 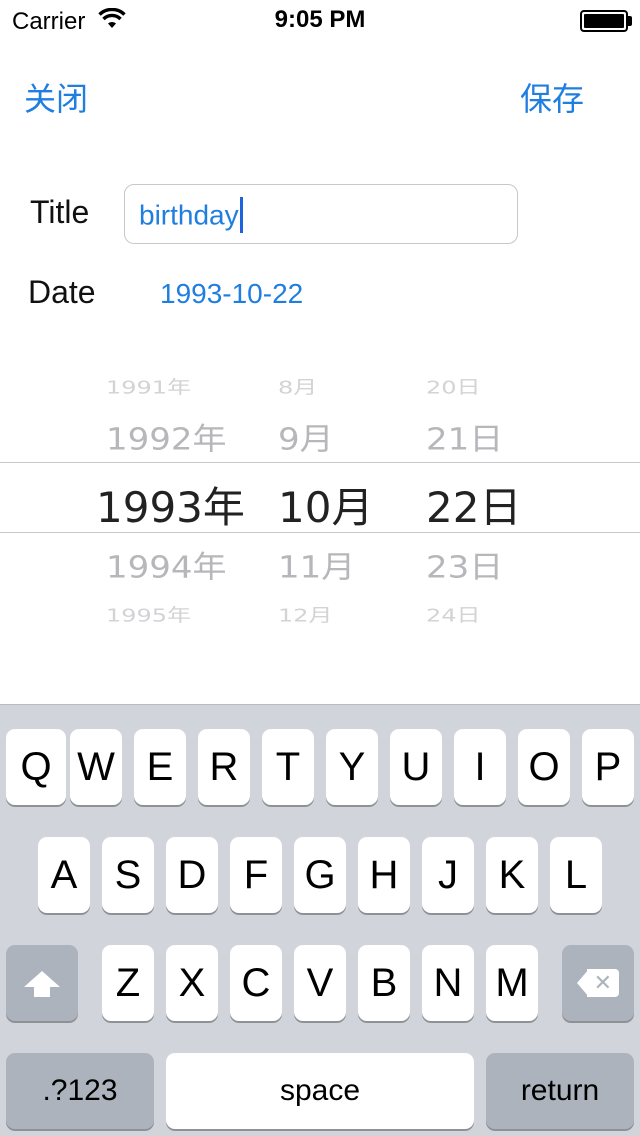 What do you see at coordinates (192, 983) in the screenshot?
I see `key-x: X` at bounding box center [192, 983].